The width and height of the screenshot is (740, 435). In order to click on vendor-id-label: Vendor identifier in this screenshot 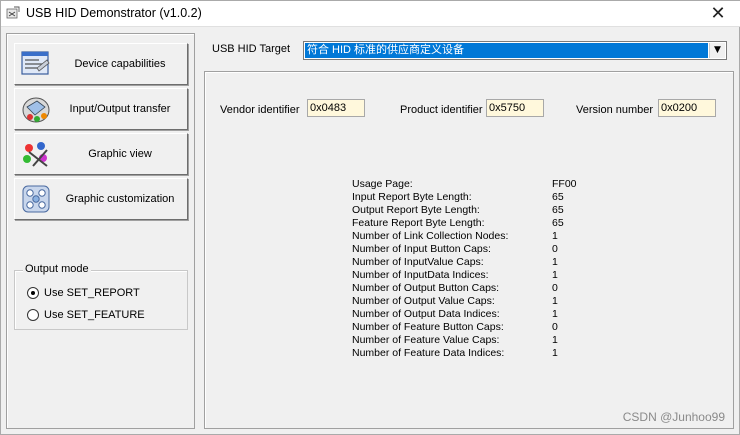, I will do `click(260, 110)`.